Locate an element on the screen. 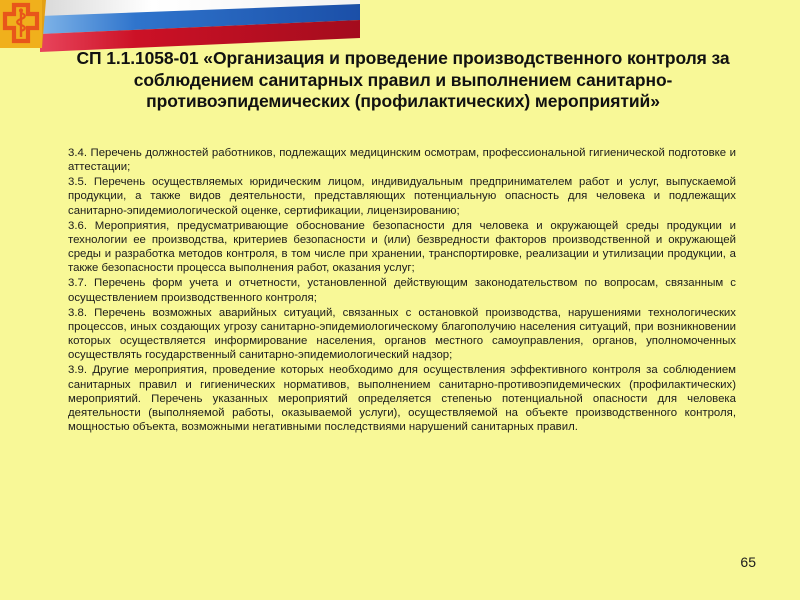 This screenshot has width=800, height=600. flag-stripe-white is located at coordinates (110, 8).